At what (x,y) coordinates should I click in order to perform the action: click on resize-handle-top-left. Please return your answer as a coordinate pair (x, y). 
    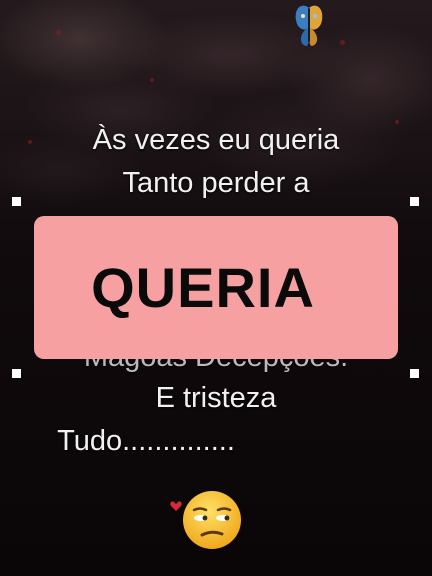
    Looking at the image, I should click on (16, 201).